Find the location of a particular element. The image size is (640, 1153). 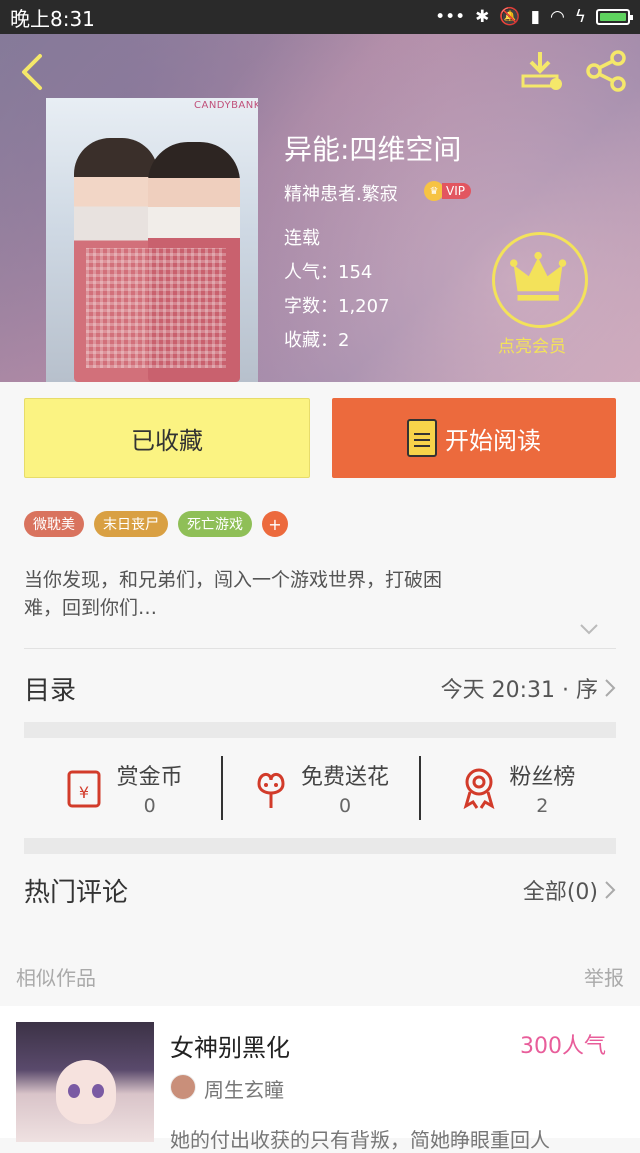

book-word-count: 字数：1,207 is located at coordinates (337, 306).